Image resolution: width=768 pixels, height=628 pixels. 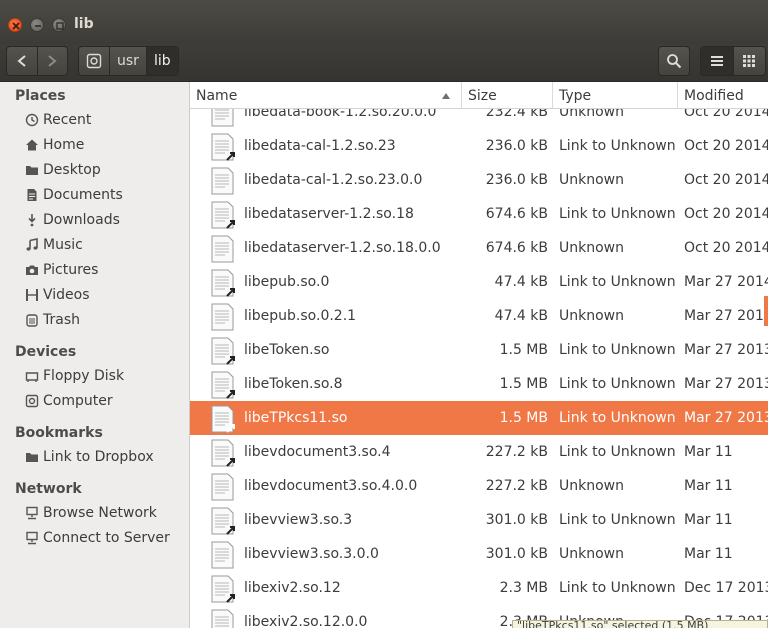 I want to click on file-name: libedata-book-1.2.so.20.0.0, so click(x=340, y=114).